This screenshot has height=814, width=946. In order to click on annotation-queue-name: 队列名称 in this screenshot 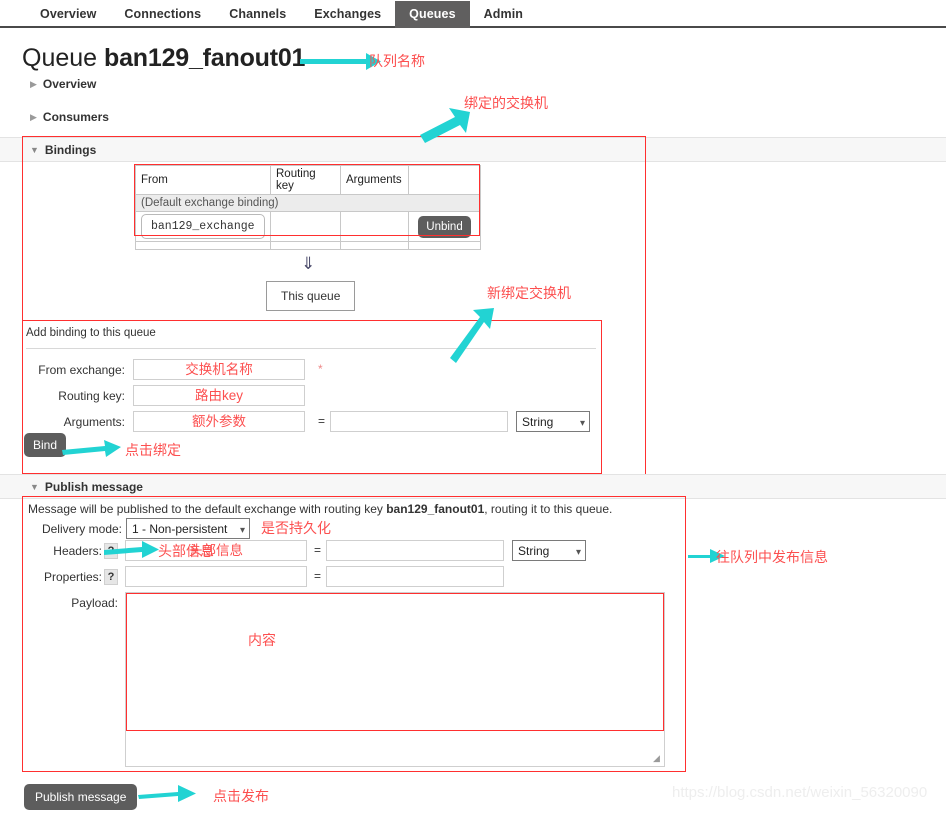, I will do `click(397, 62)`.